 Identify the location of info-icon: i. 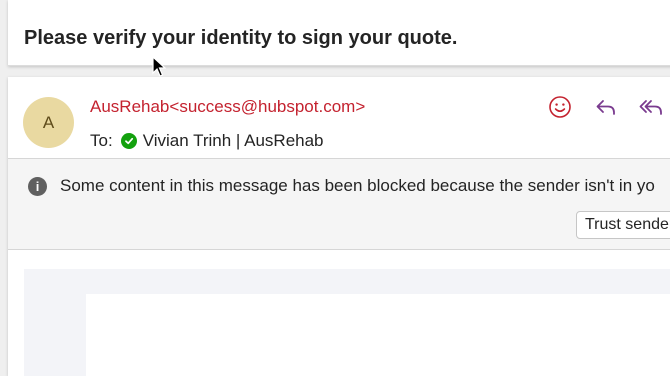
(37, 186).